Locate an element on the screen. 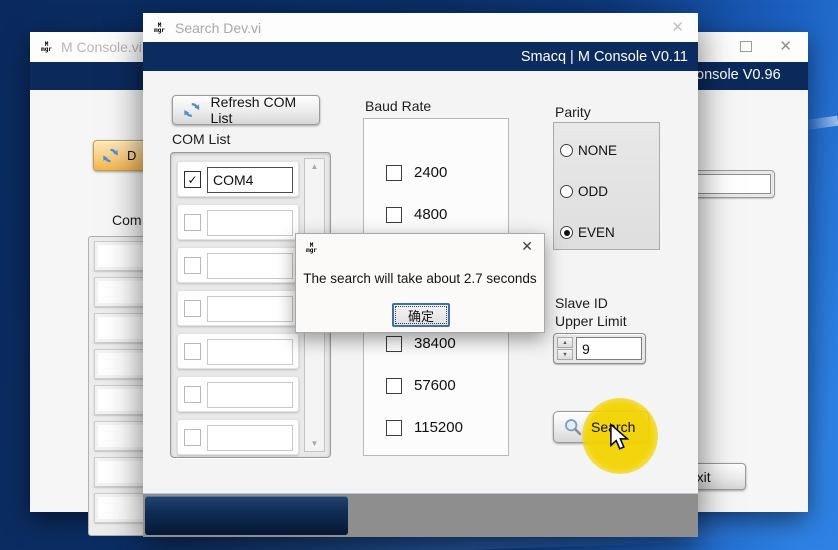  parity-box: NONE ODD EVEN is located at coordinates (606, 186).